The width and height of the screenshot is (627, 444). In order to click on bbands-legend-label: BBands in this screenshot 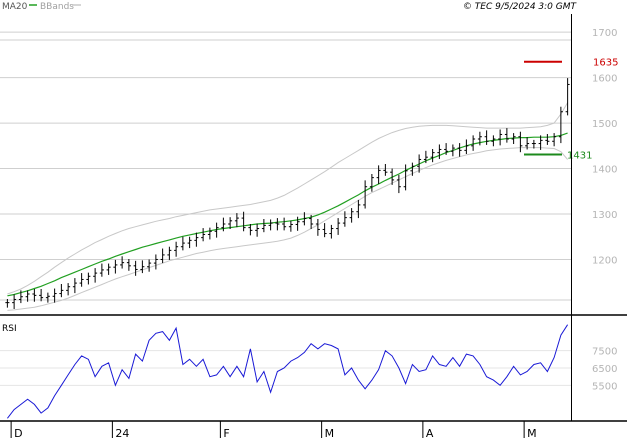, I will do `click(57, 7)`.